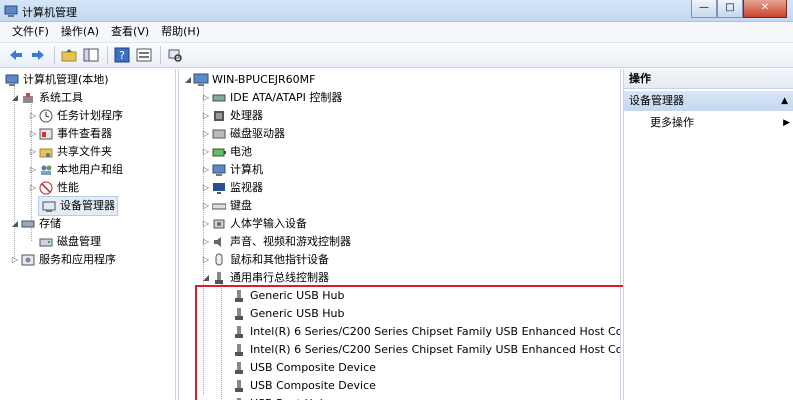 The image size is (793, 400). Describe the element at coordinates (28, 260) in the screenshot. I see `services-icon` at that location.